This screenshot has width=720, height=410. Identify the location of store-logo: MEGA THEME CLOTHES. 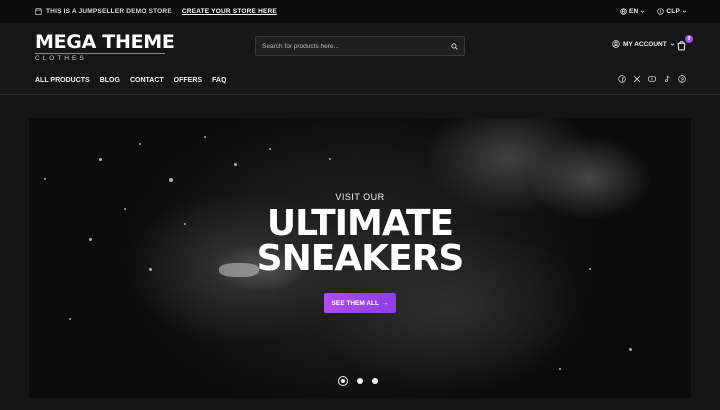
(105, 47).